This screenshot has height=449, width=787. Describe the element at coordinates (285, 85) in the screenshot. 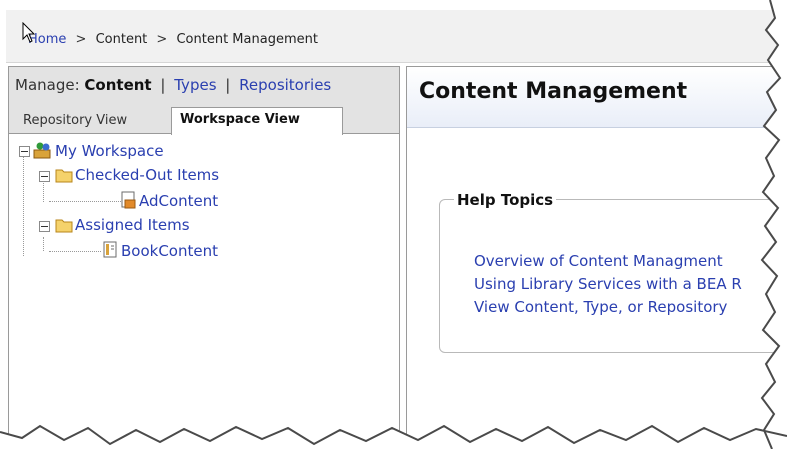

I see `repositories-link: Repositories` at that location.